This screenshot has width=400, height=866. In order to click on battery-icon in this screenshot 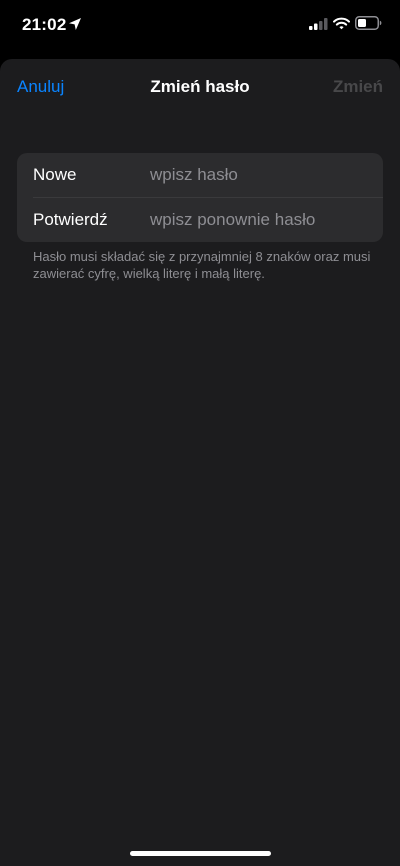, I will do `click(368, 23)`.